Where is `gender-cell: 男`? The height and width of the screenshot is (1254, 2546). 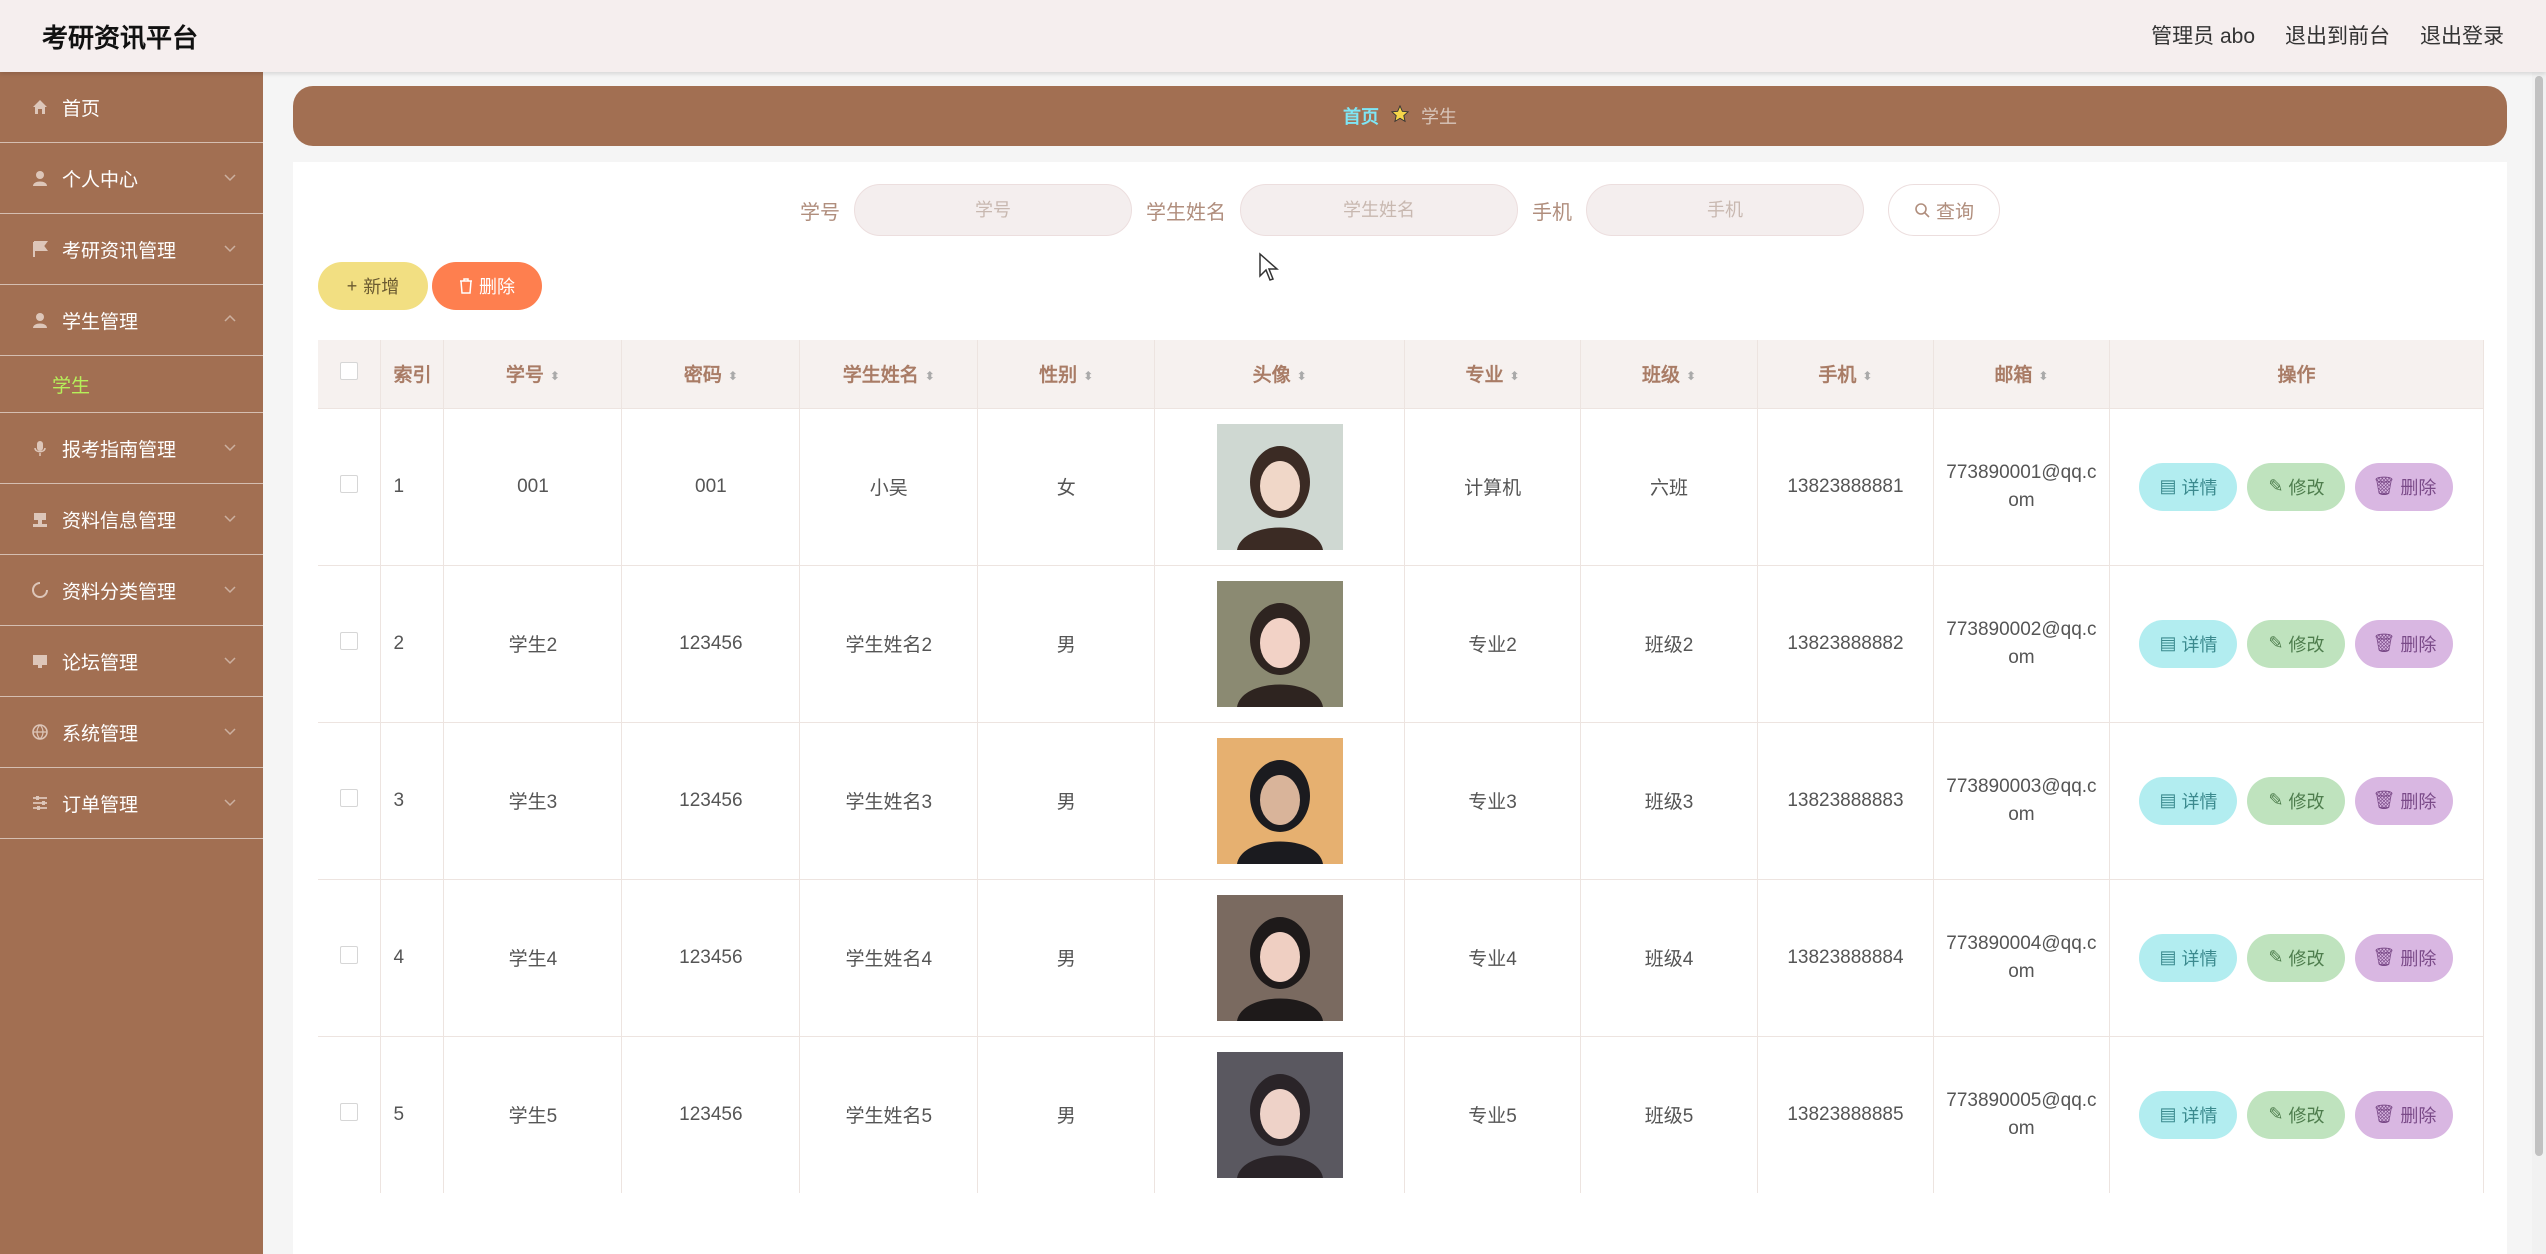
gender-cell: 男 is located at coordinates (1066, 643).